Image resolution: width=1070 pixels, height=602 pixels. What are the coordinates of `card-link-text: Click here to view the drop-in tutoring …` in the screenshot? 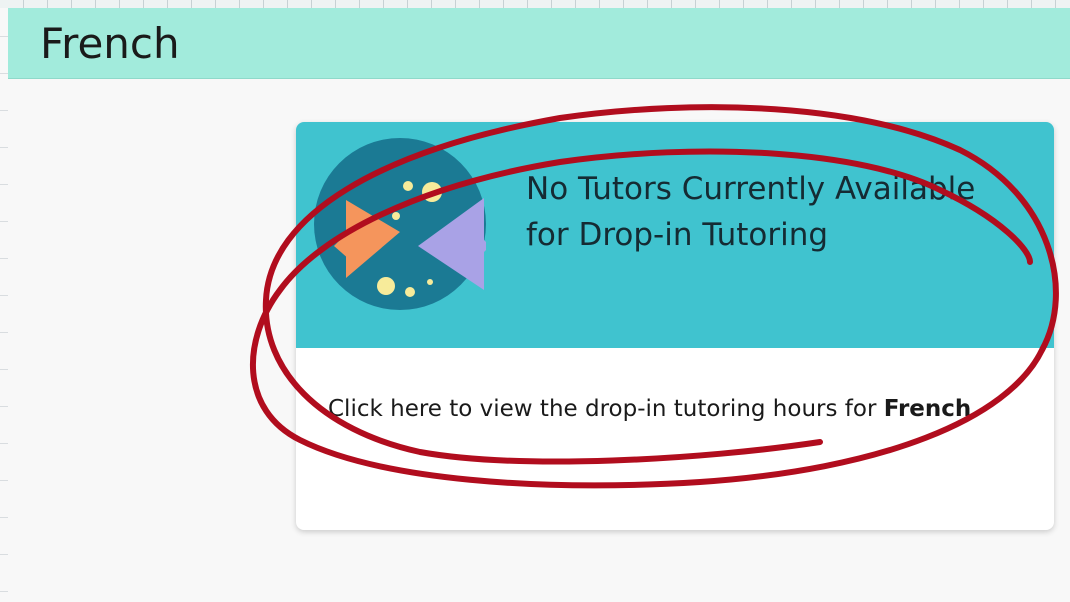 It's located at (678, 409).